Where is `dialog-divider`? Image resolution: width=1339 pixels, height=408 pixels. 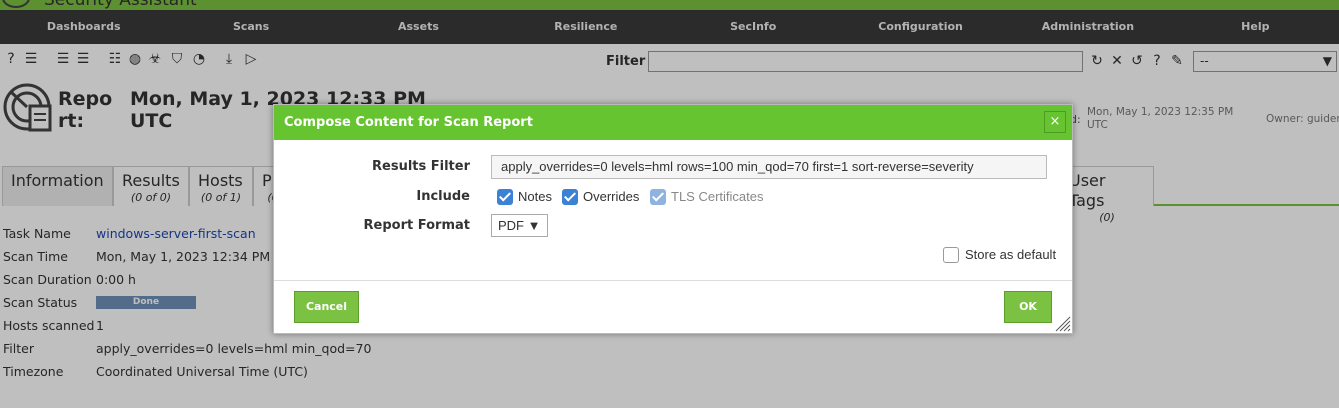 dialog-divider is located at coordinates (673, 280).